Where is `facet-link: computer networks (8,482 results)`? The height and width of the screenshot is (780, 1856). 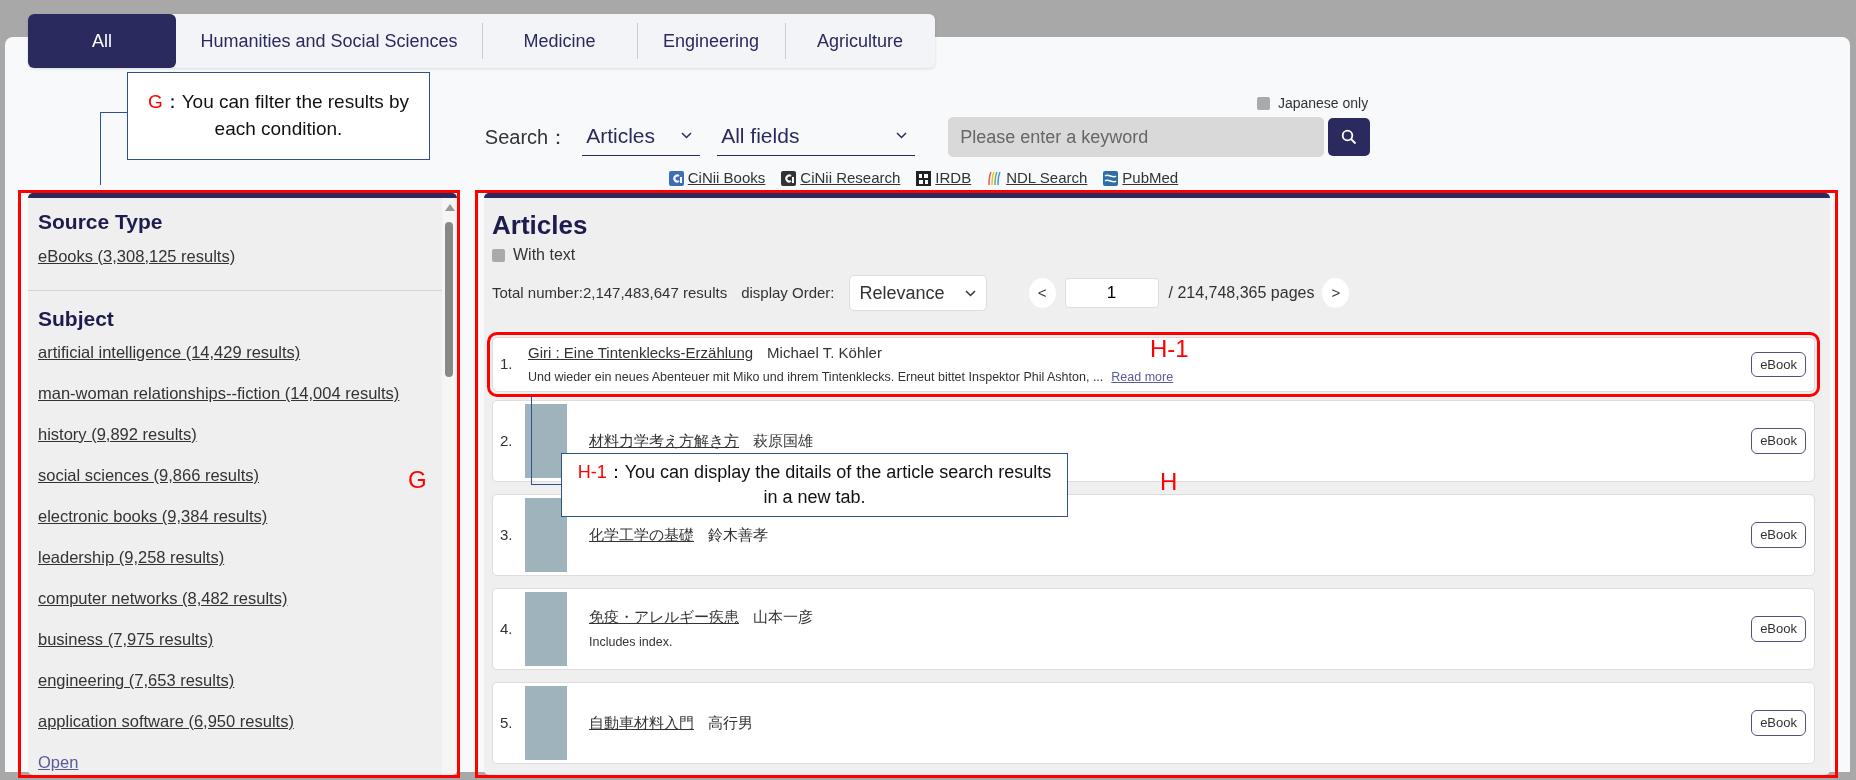 facet-link: computer networks (8,482 results) is located at coordinates (163, 598).